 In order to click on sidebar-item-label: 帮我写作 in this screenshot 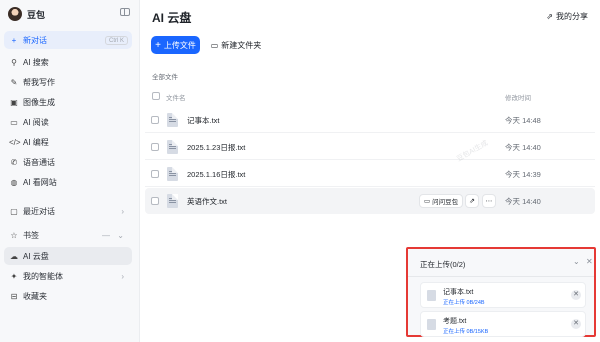, I will do `click(39, 82)`.